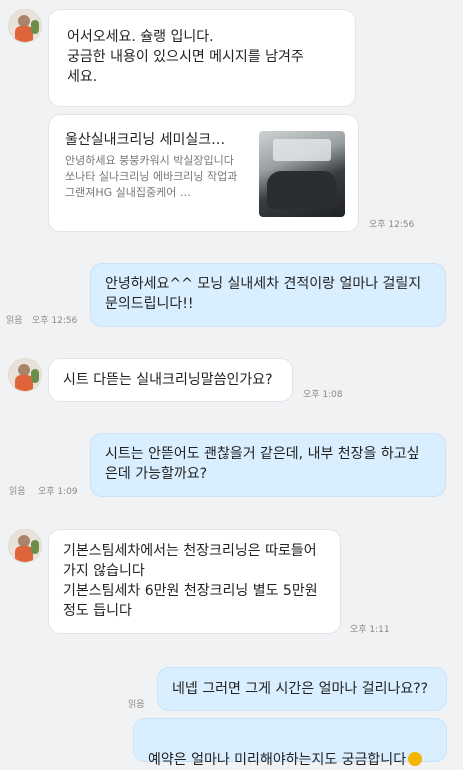 The image size is (463, 770). What do you see at coordinates (302, 689) in the screenshot?
I see `outgoing-message: 네넵 그러면 그게 시간은 얼마나 걸리나요??` at bounding box center [302, 689].